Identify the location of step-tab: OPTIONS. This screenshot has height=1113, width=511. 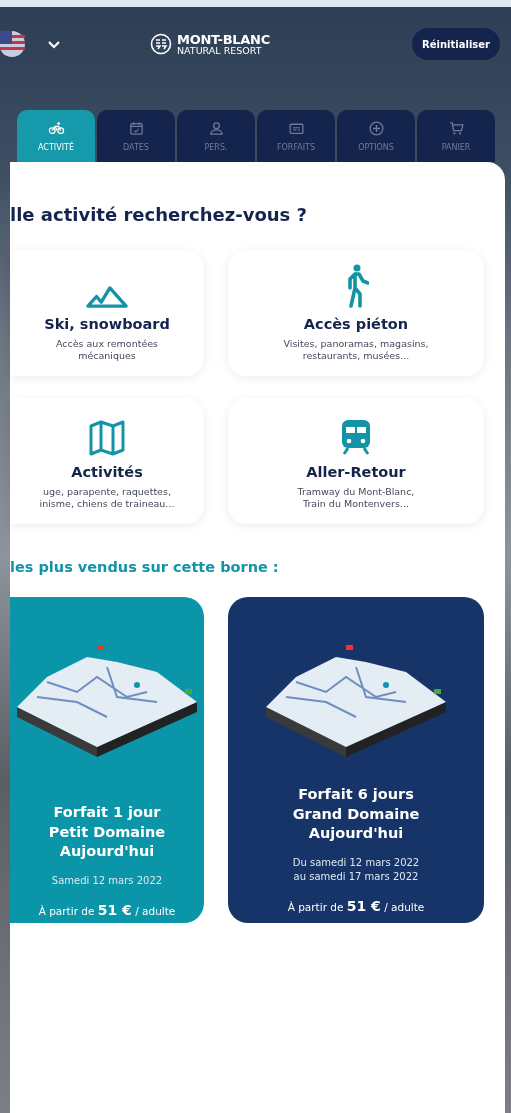
(376, 136).